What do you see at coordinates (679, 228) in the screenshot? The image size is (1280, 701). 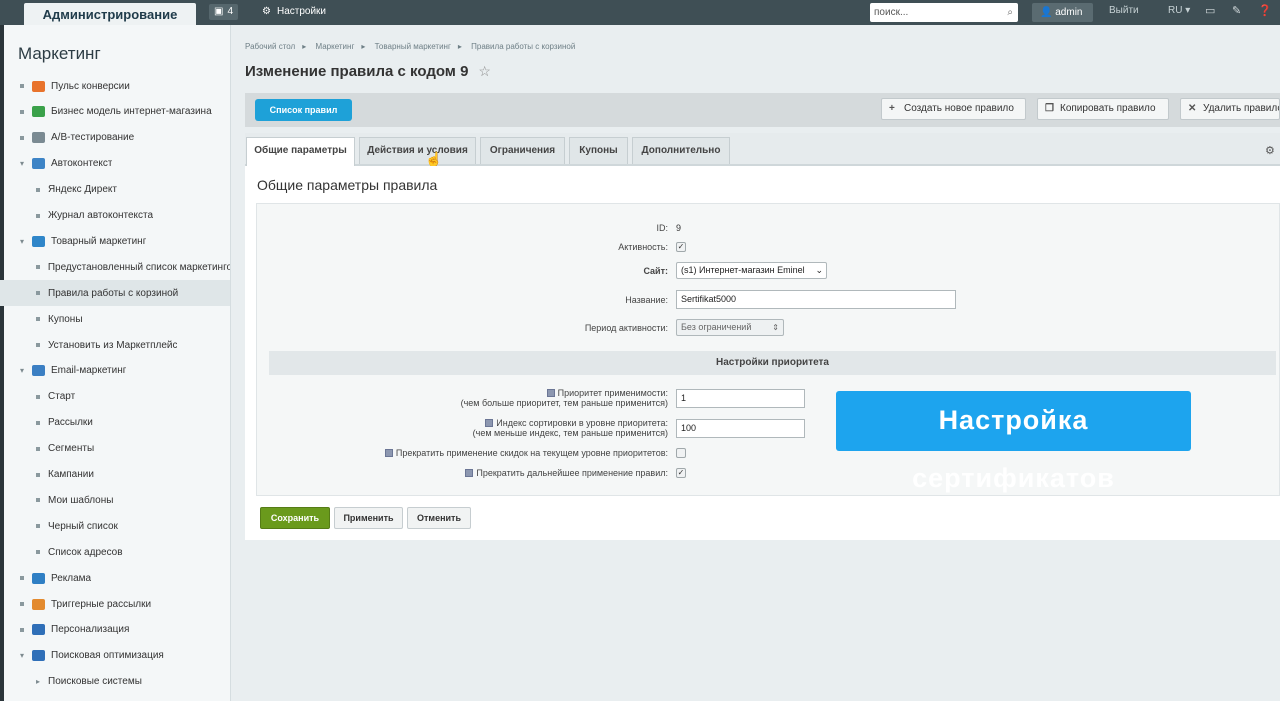 I see `id-value: 9` at bounding box center [679, 228].